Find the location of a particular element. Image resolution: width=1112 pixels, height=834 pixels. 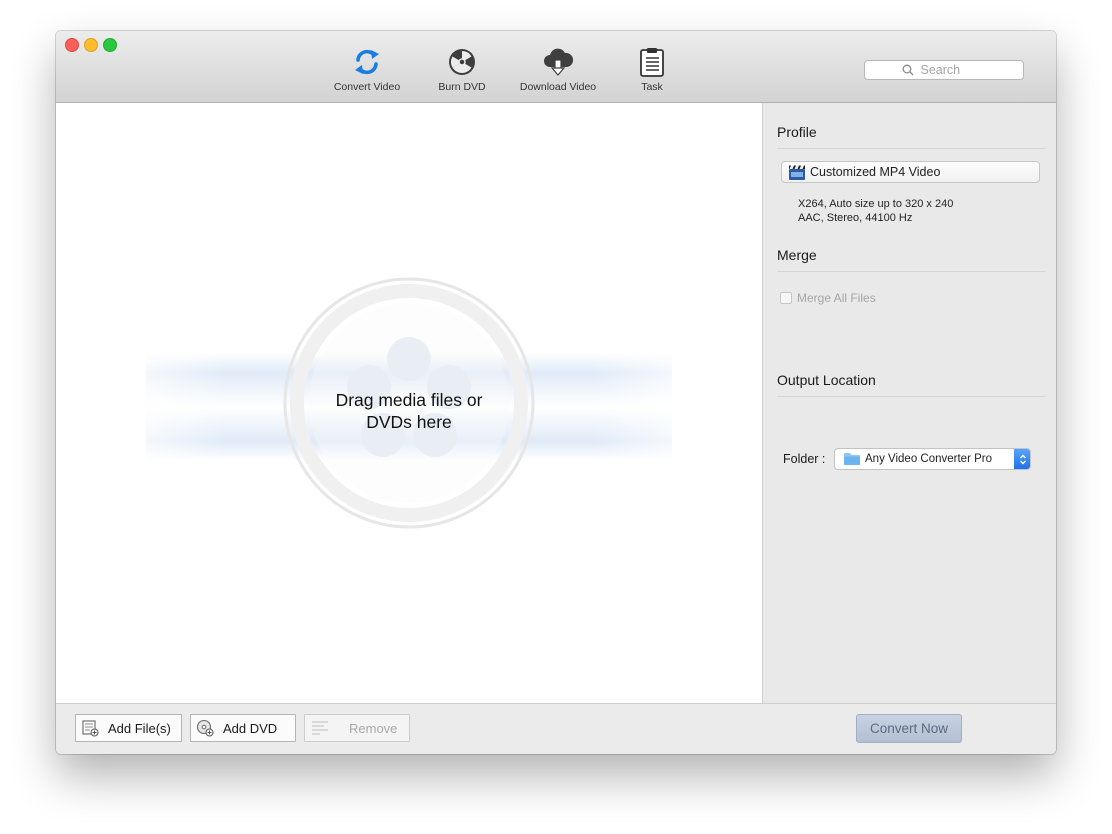

cloud-download-icon is located at coordinates (559, 62).